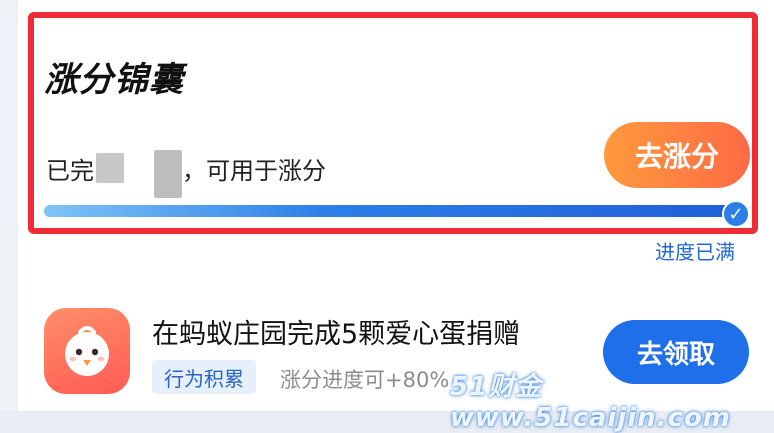  I want to click on progress-status: 进度已满, so click(695, 252).